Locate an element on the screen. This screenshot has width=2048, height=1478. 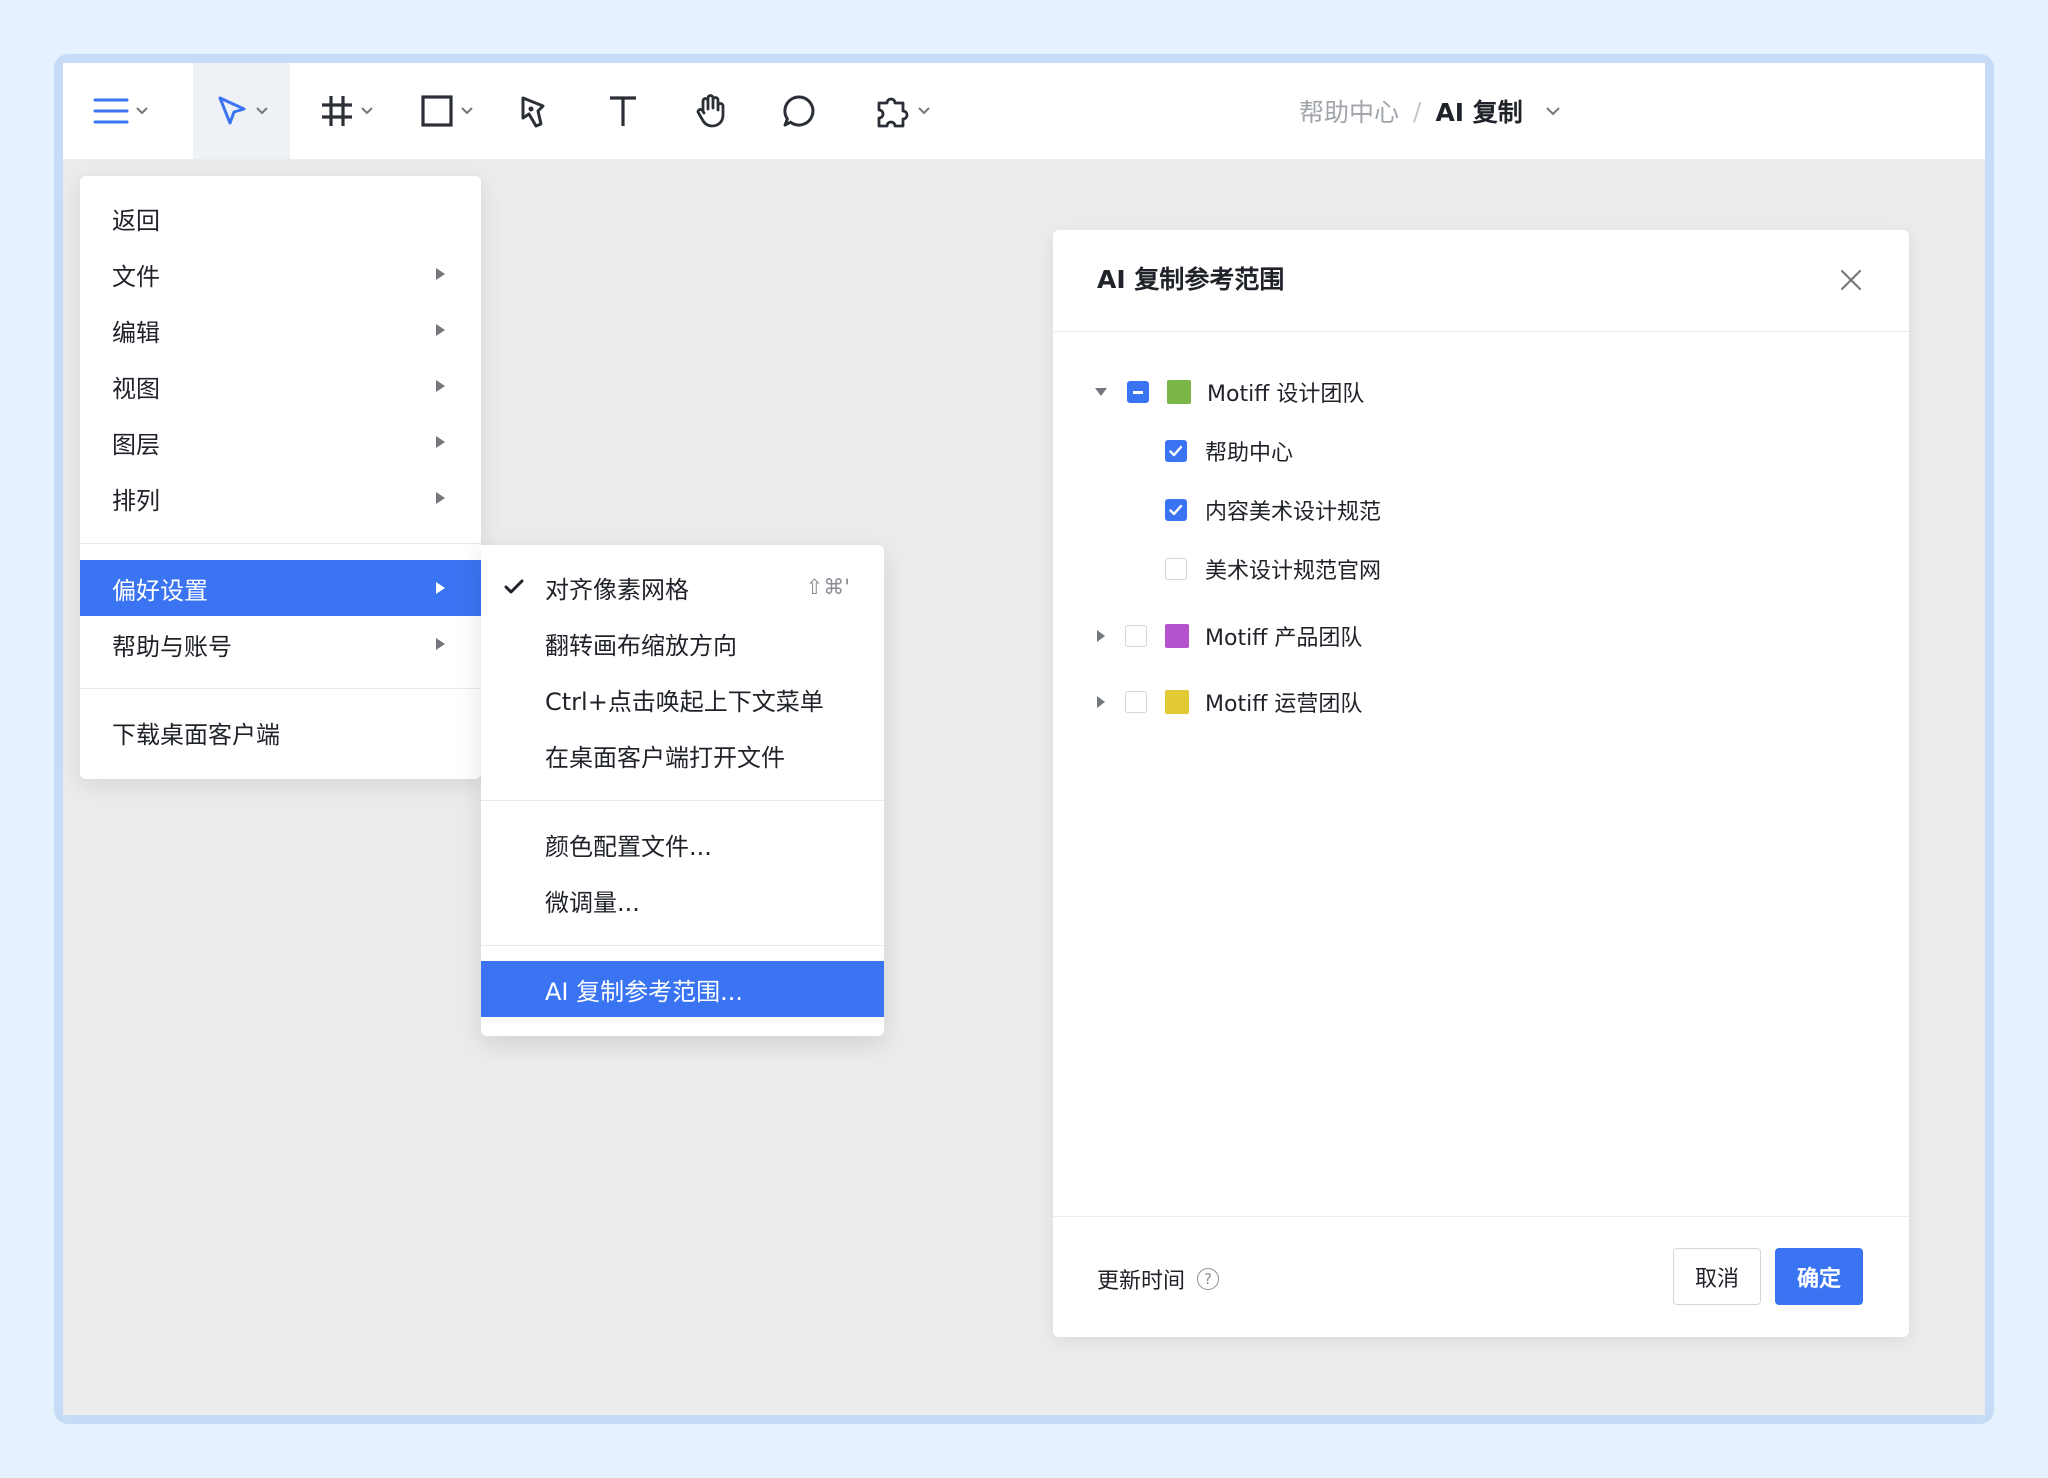
plugin-tool-button is located at coordinates (903, 111).